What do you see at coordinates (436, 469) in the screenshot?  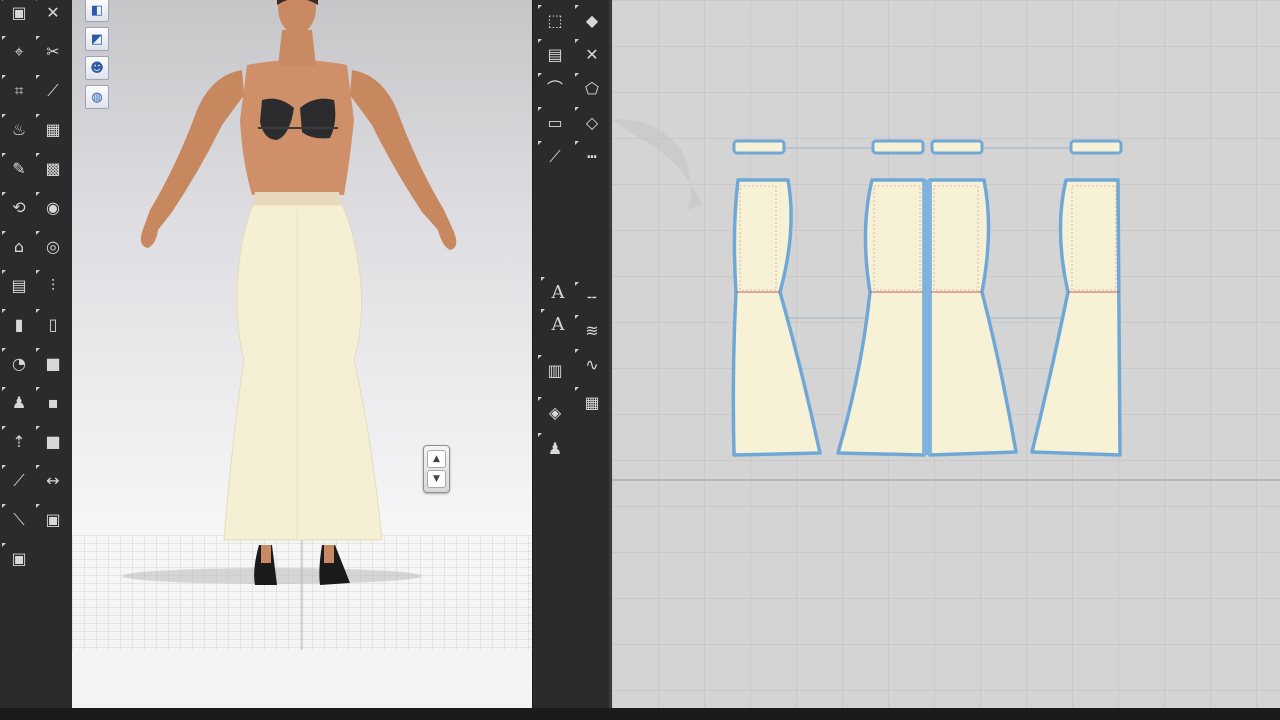 I see `zoom-stepper: ▲ ▼` at bounding box center [436, 469].